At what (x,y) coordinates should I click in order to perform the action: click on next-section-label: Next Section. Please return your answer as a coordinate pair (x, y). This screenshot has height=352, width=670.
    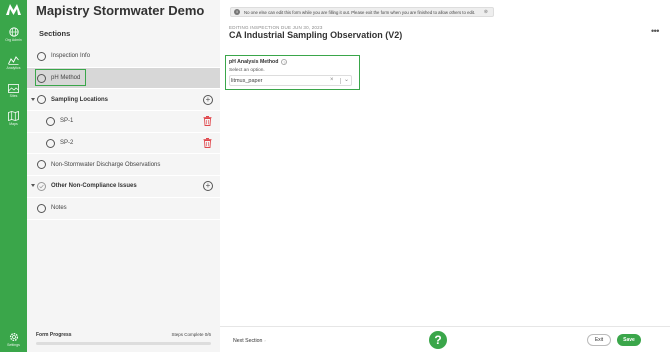
    Looking at the image, I should click on (248, 341).